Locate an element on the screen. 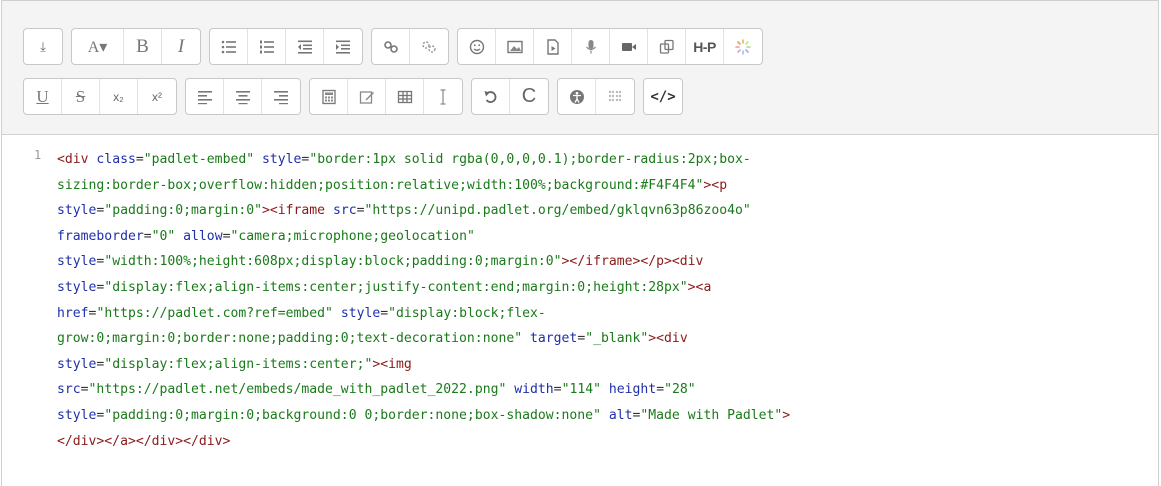 This screenshot has width=1161, height=486. link-icon is located at coordinates (390, 46).